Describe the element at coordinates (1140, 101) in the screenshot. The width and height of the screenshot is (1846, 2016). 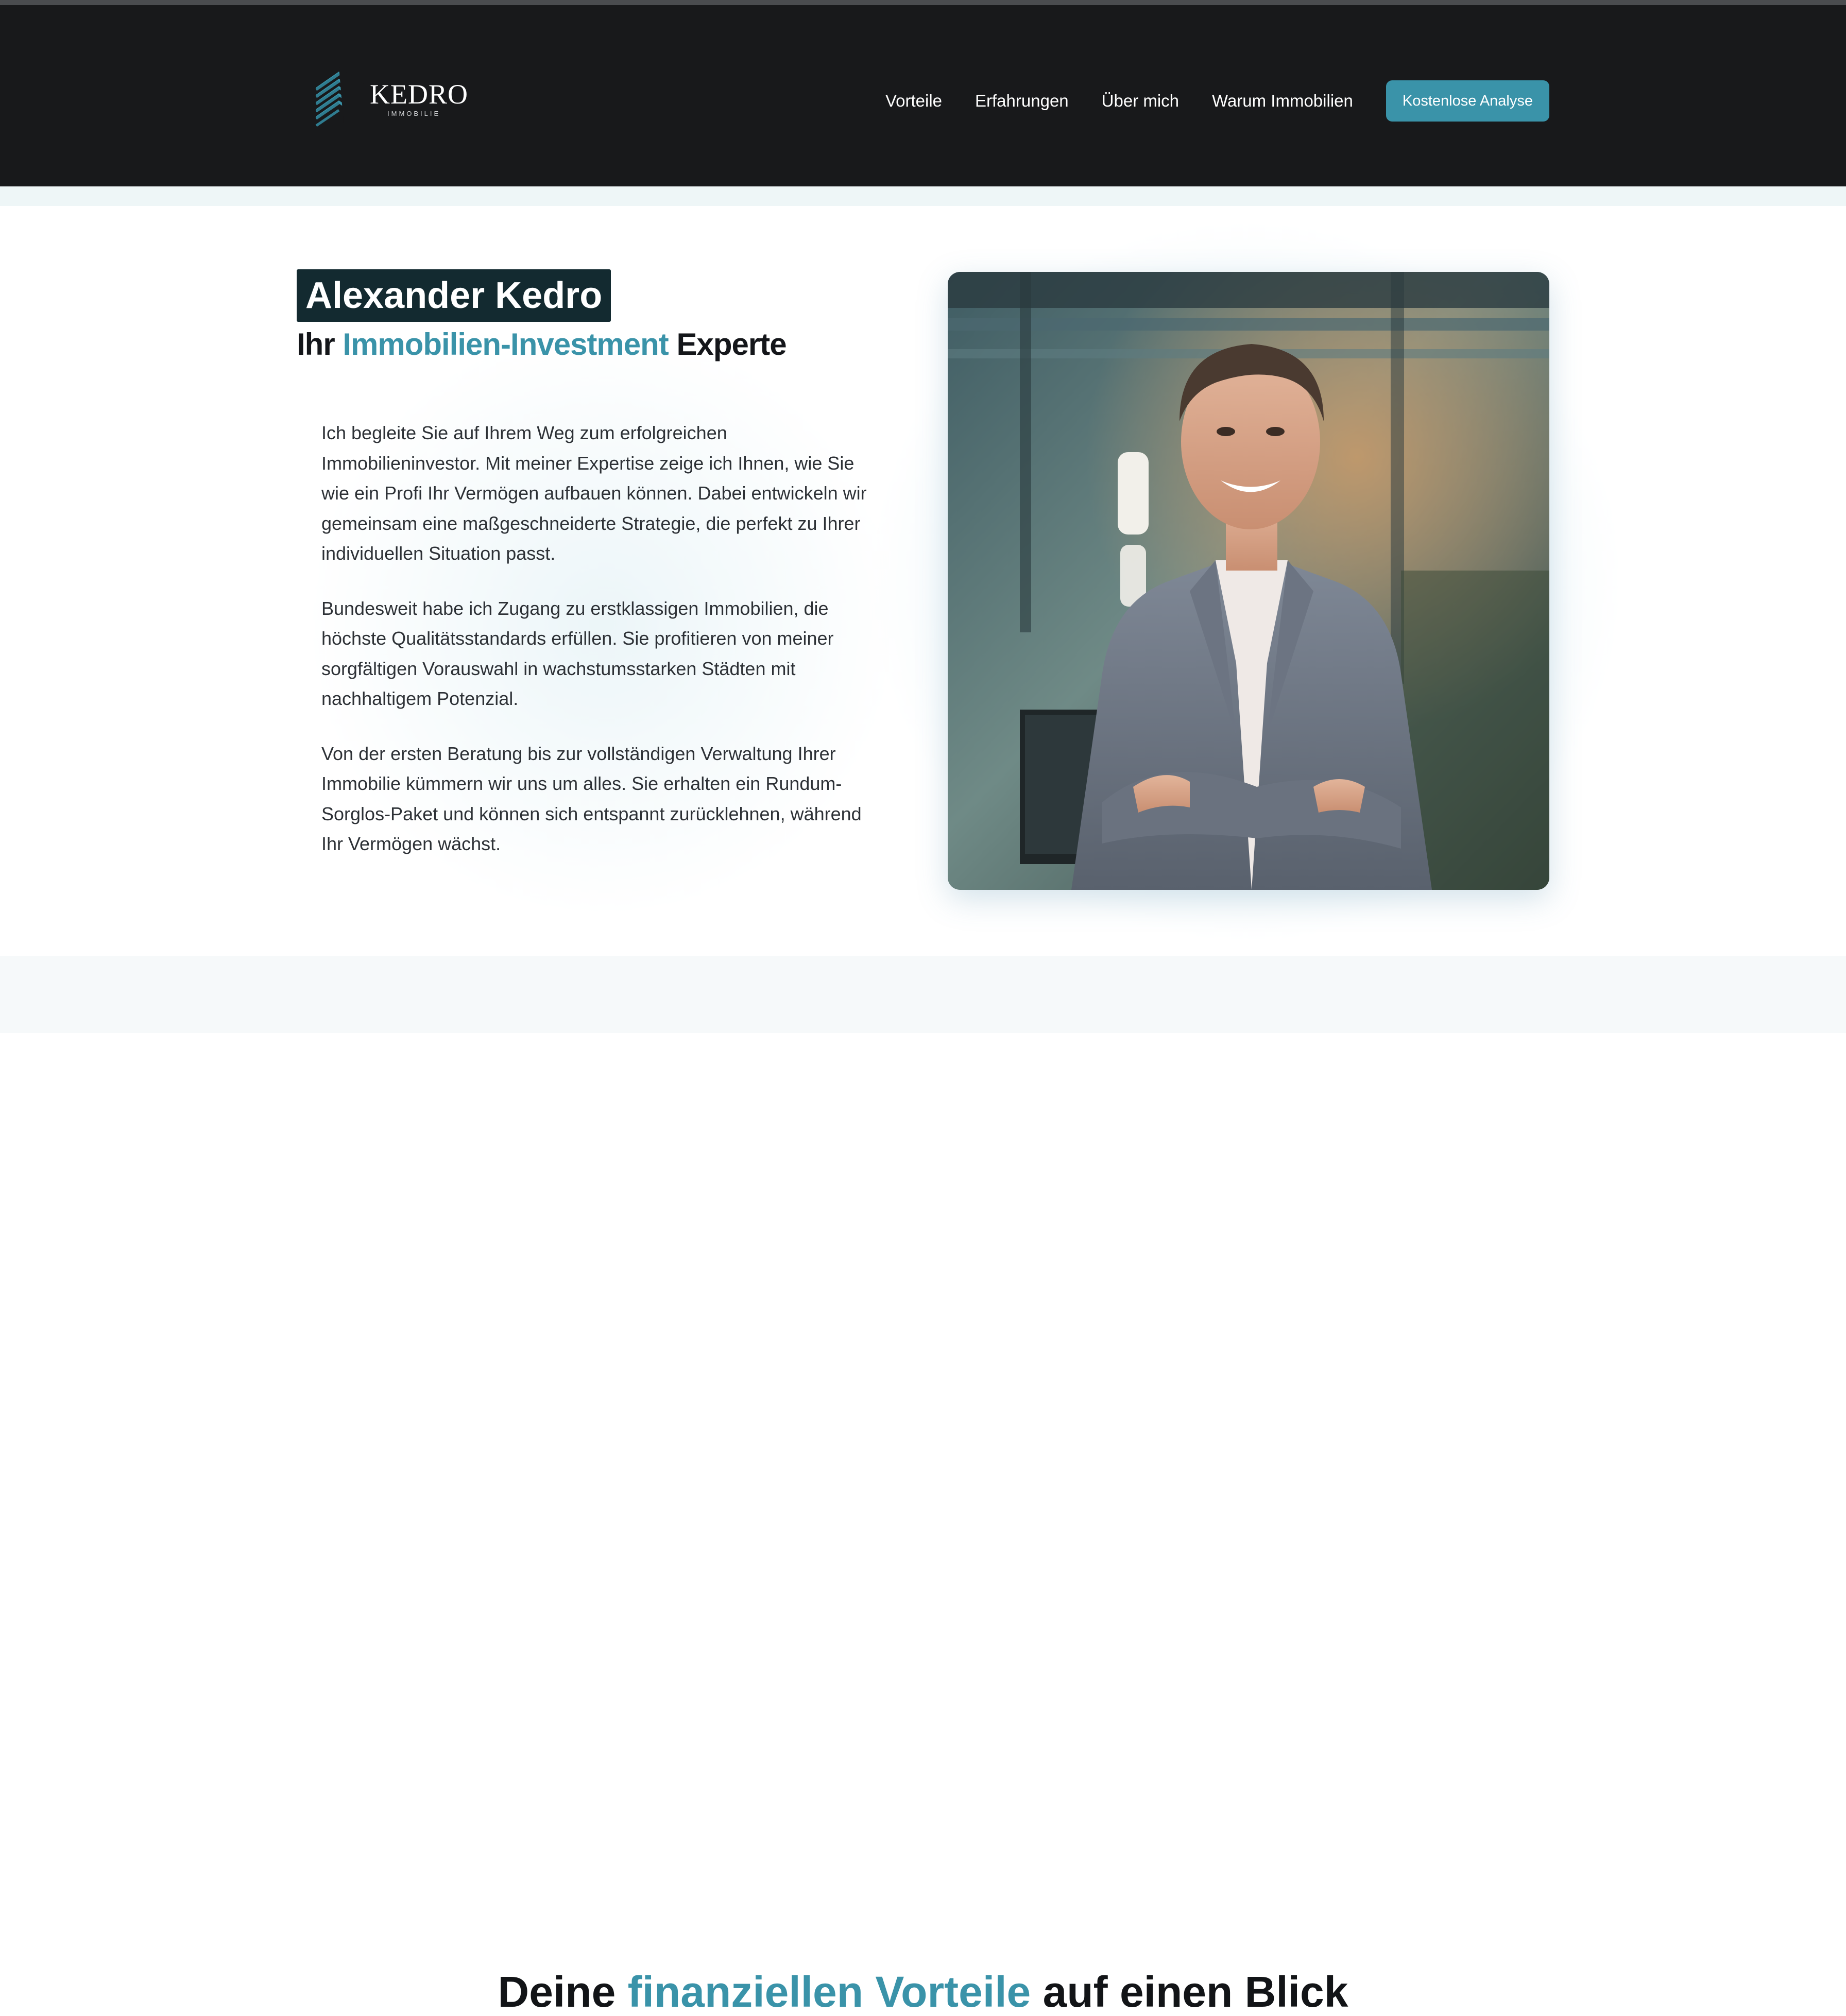
I see `nav-link-ueber-mich: Über mich` at that location.